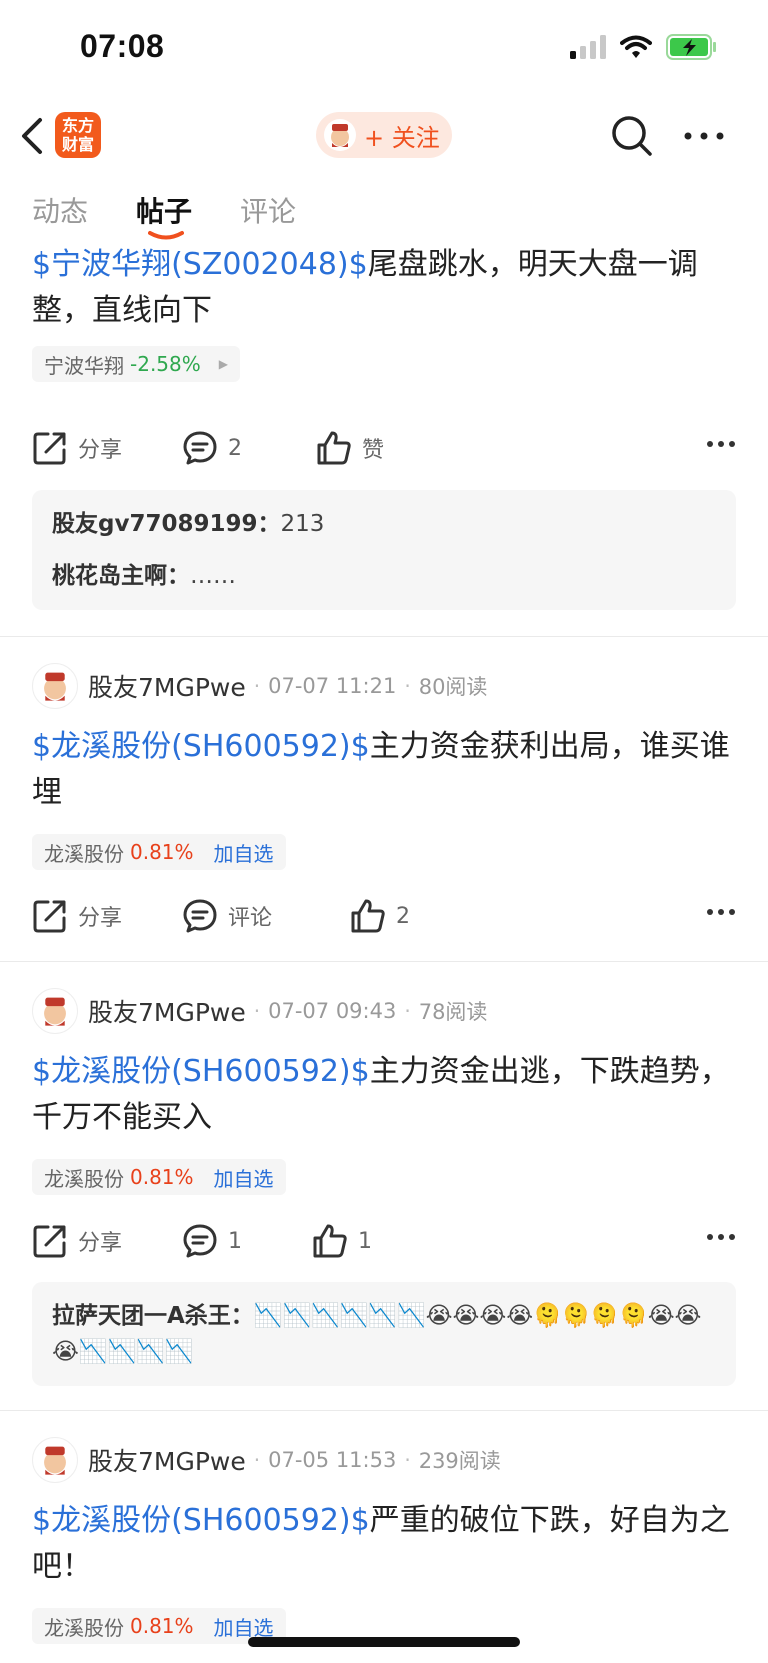 The image size is (768, 1663). Describe the element at coordinates (384, 961) in the screenshot. I see `divider` at that location.